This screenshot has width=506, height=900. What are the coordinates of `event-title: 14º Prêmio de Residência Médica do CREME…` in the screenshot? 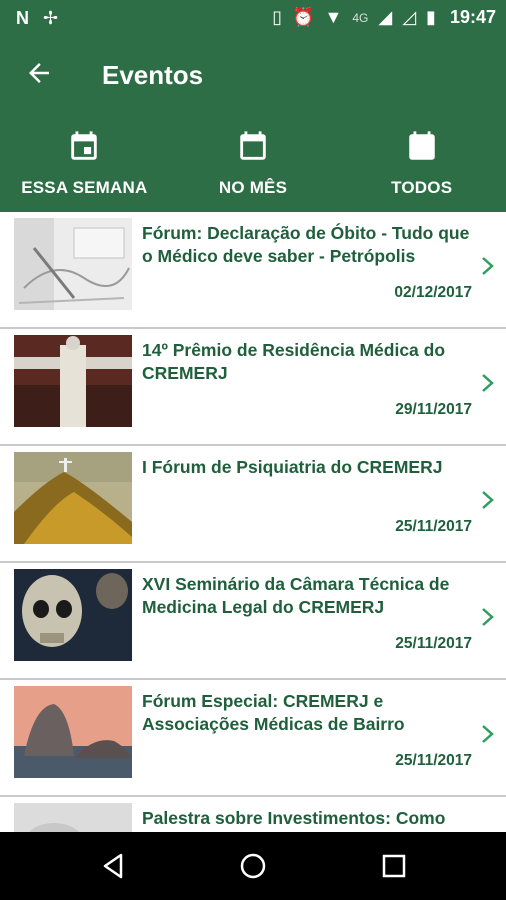 It's located at (294, 361).